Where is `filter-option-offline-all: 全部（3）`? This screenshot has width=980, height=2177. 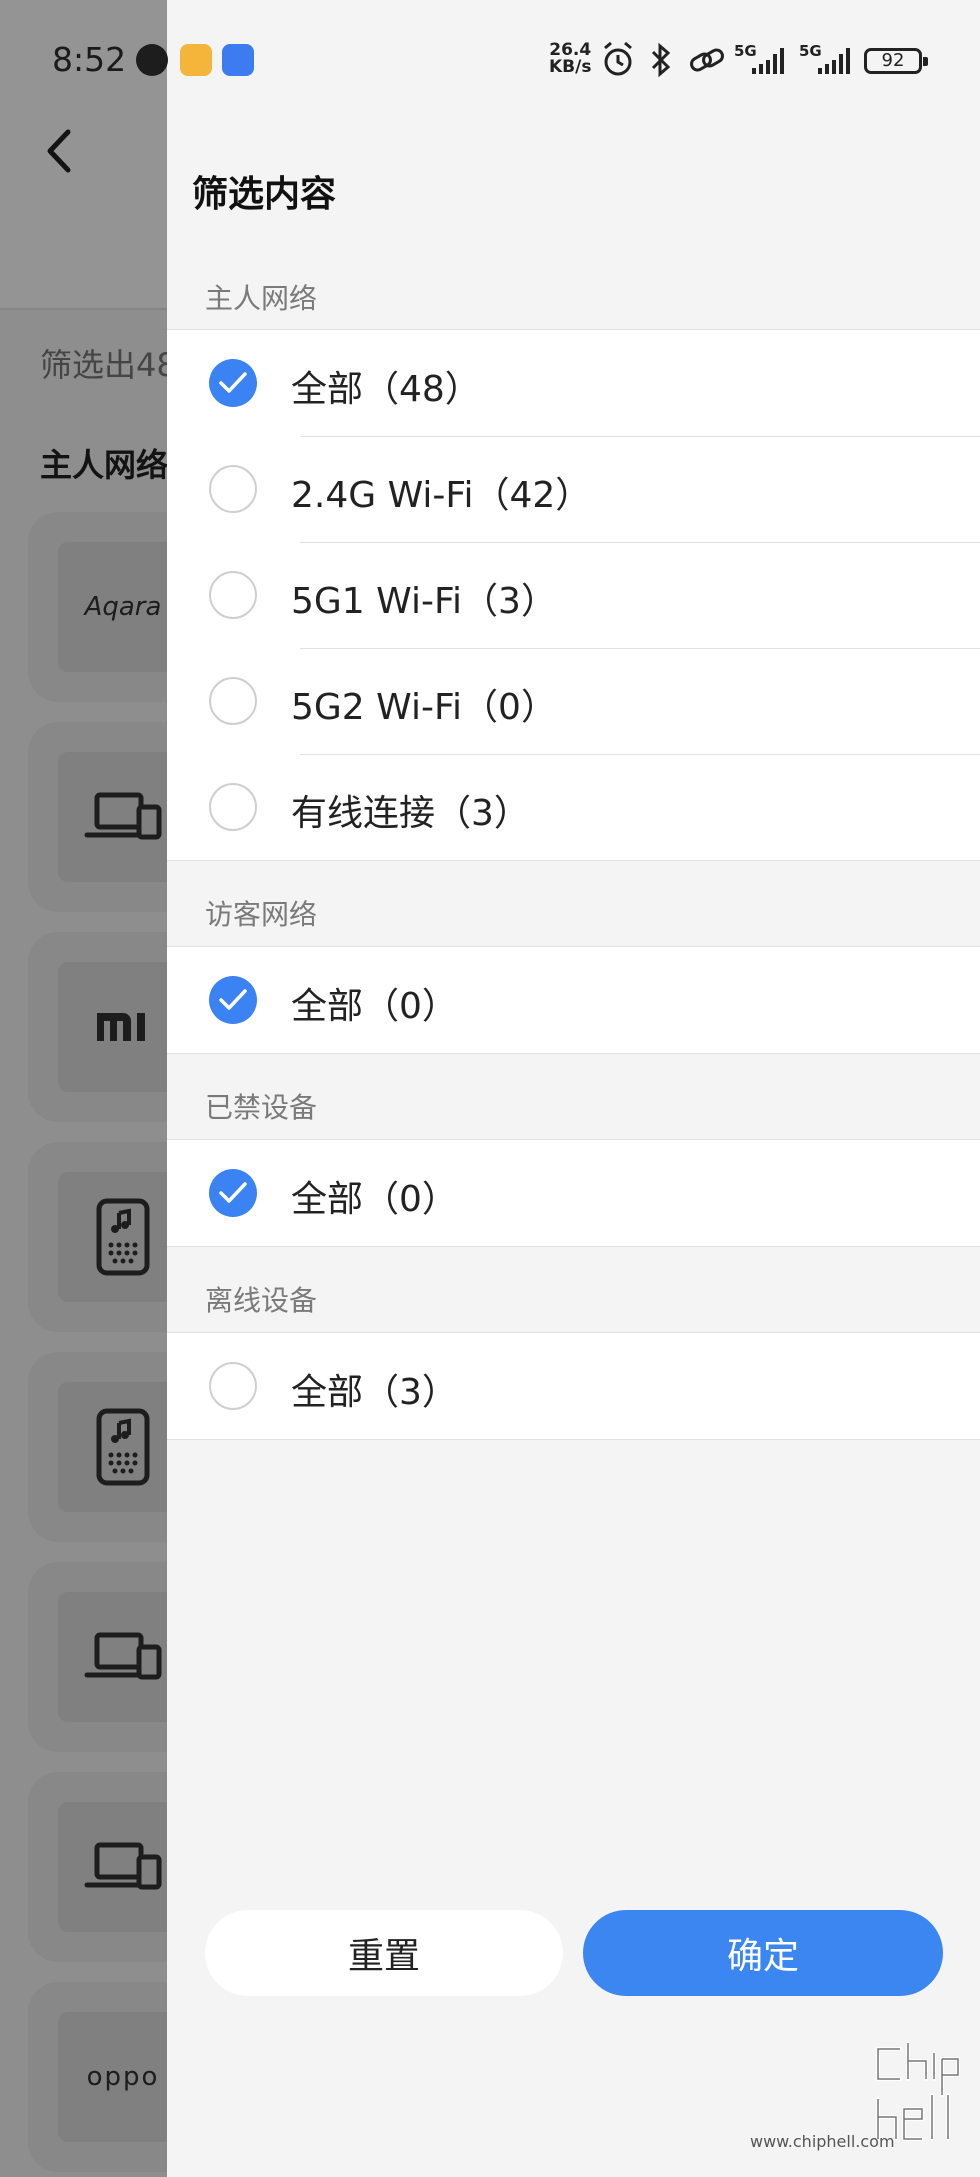
filter-option-offline-all: 全部（3） is located at coordinates (573, 1386).